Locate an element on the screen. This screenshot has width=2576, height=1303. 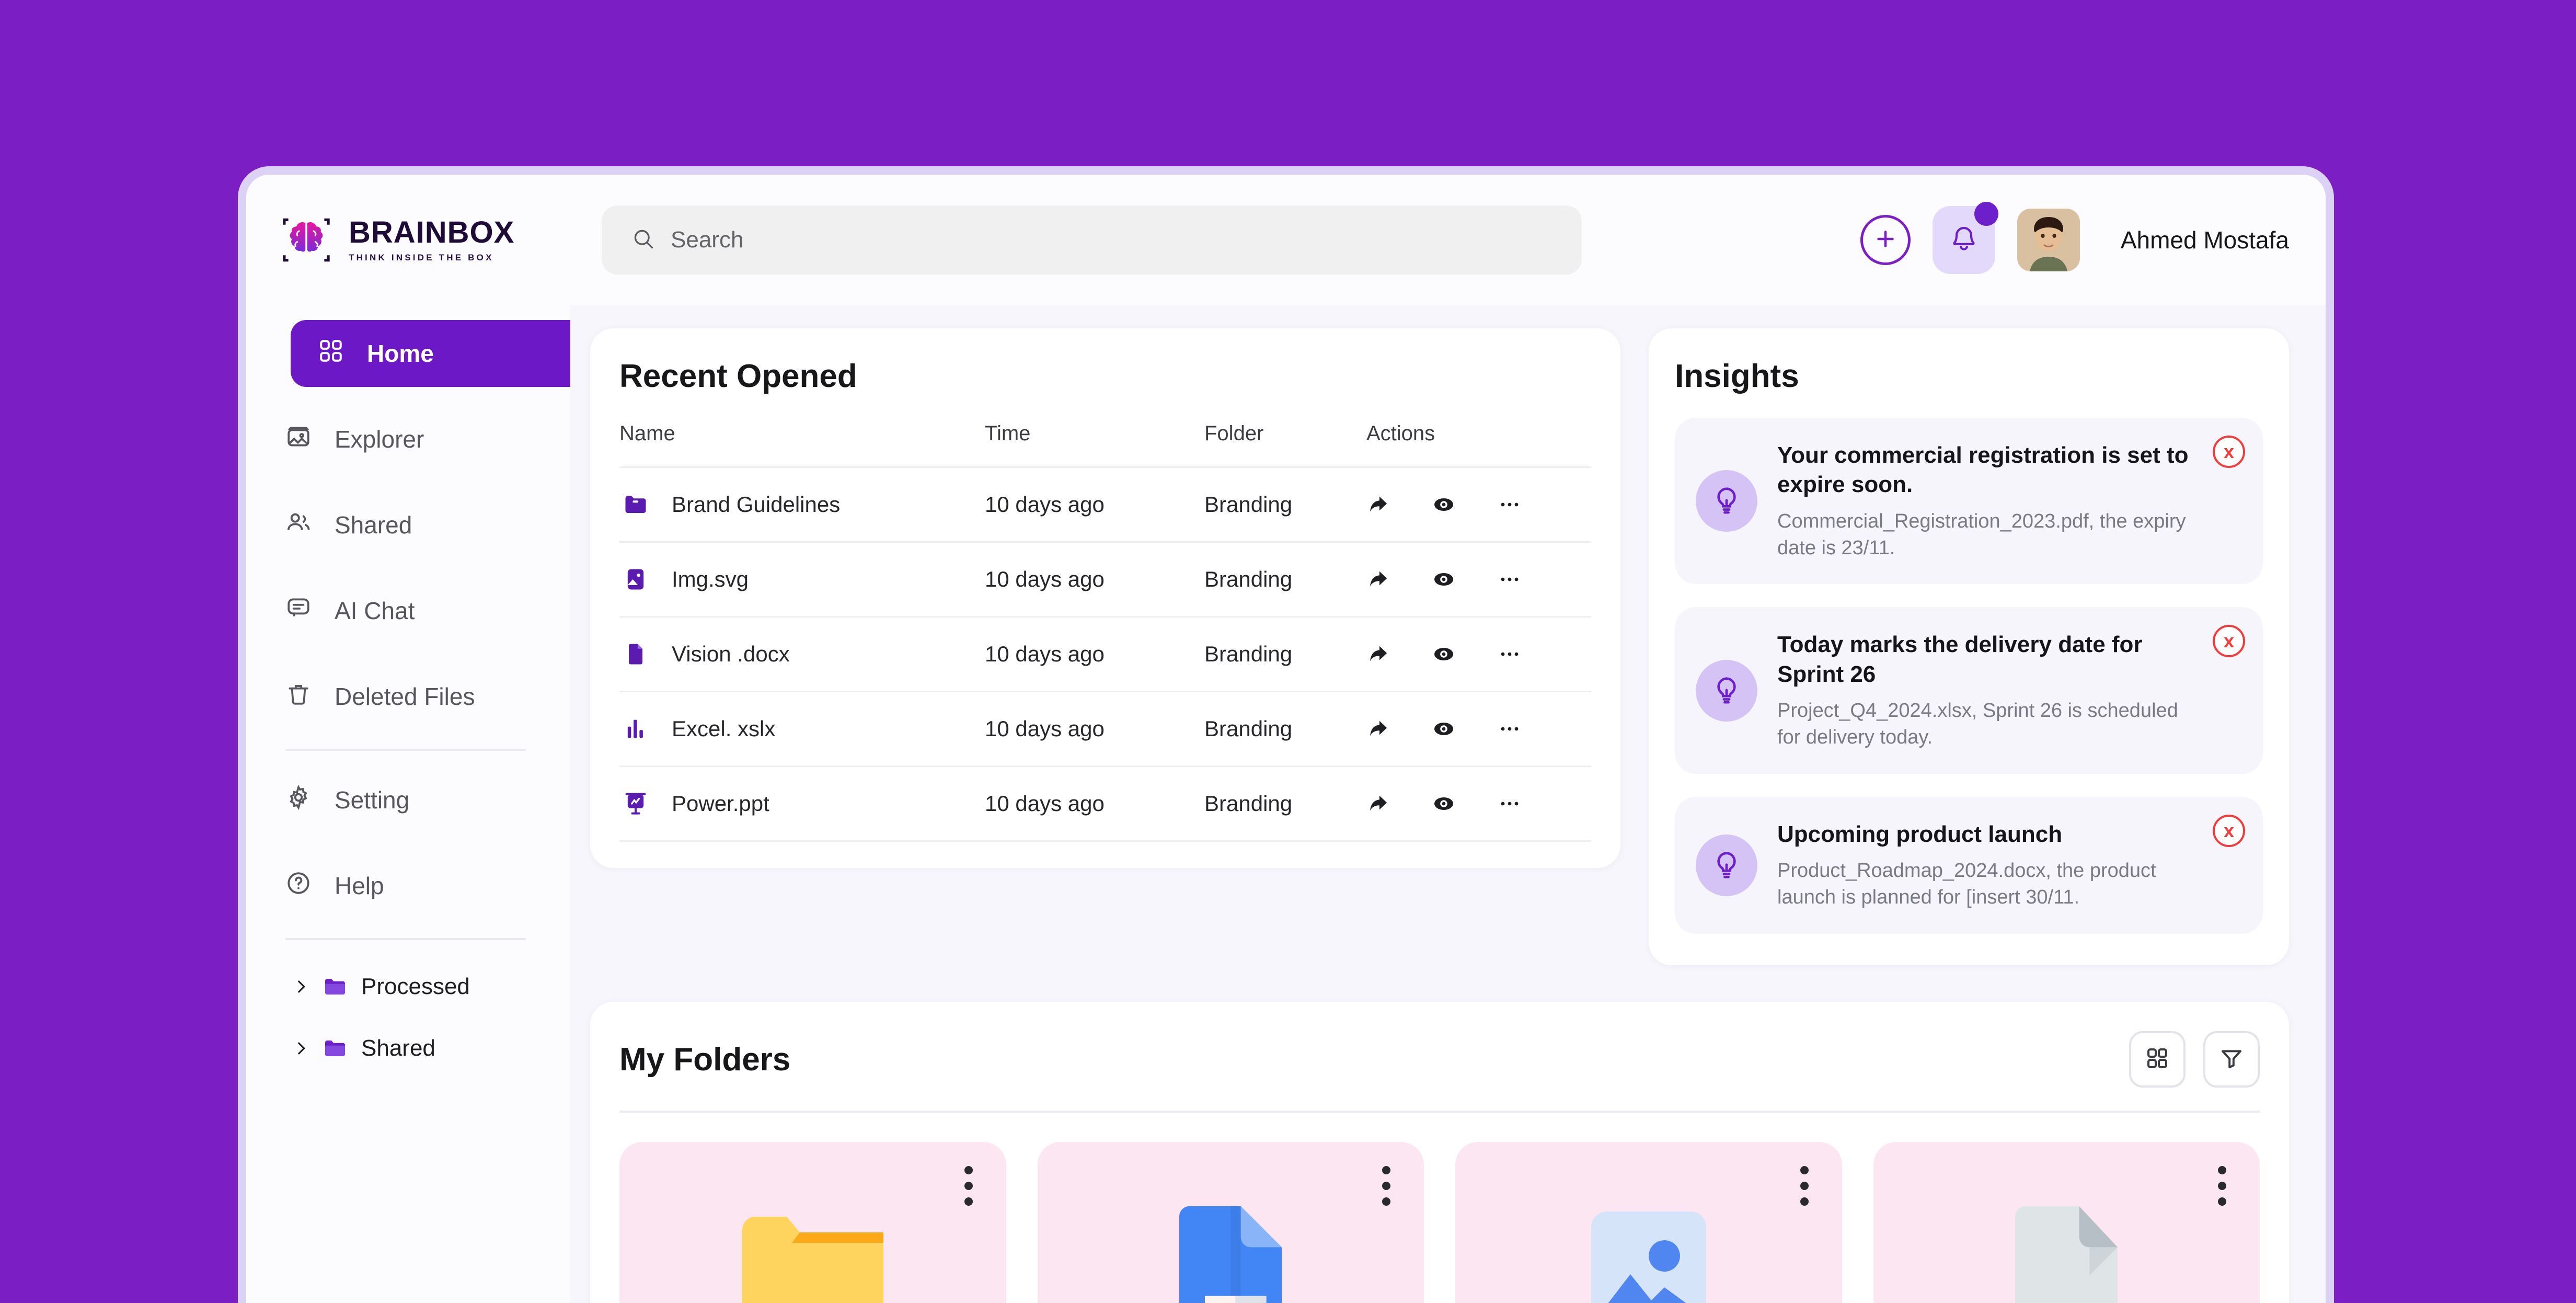
blue-doc-icon is located at coordinates (1230, 1253).